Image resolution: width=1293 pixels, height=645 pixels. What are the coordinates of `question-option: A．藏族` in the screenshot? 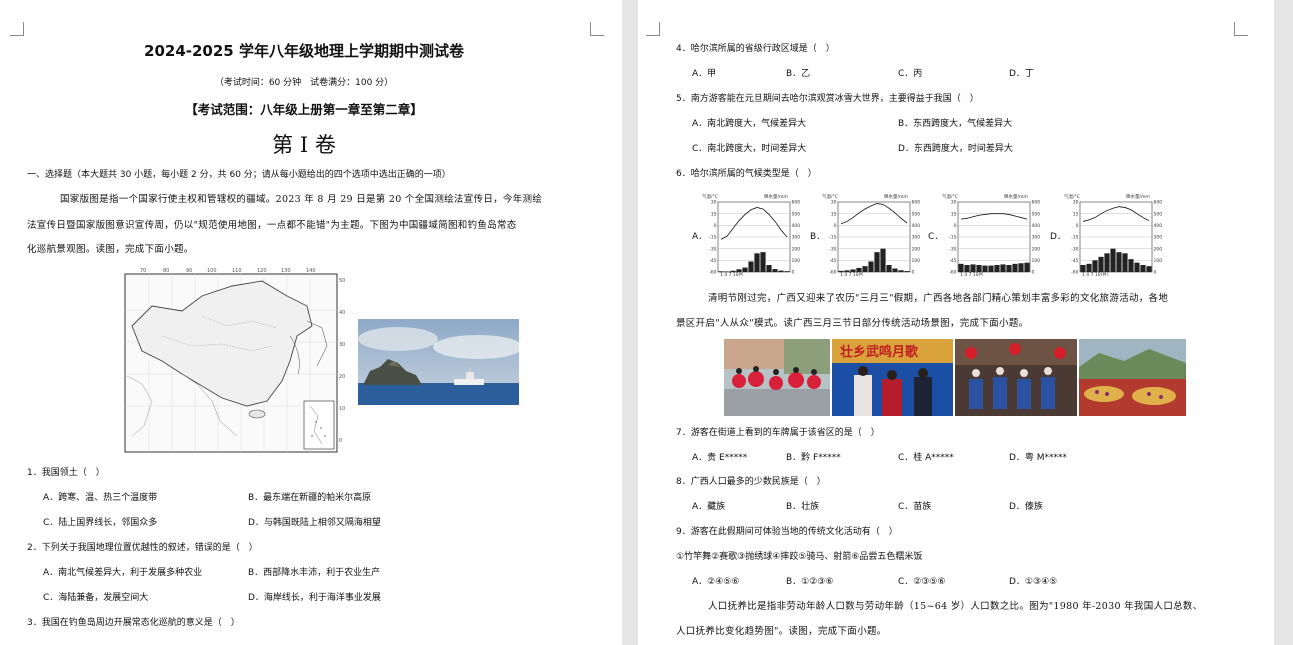 It's located at (709, 507).